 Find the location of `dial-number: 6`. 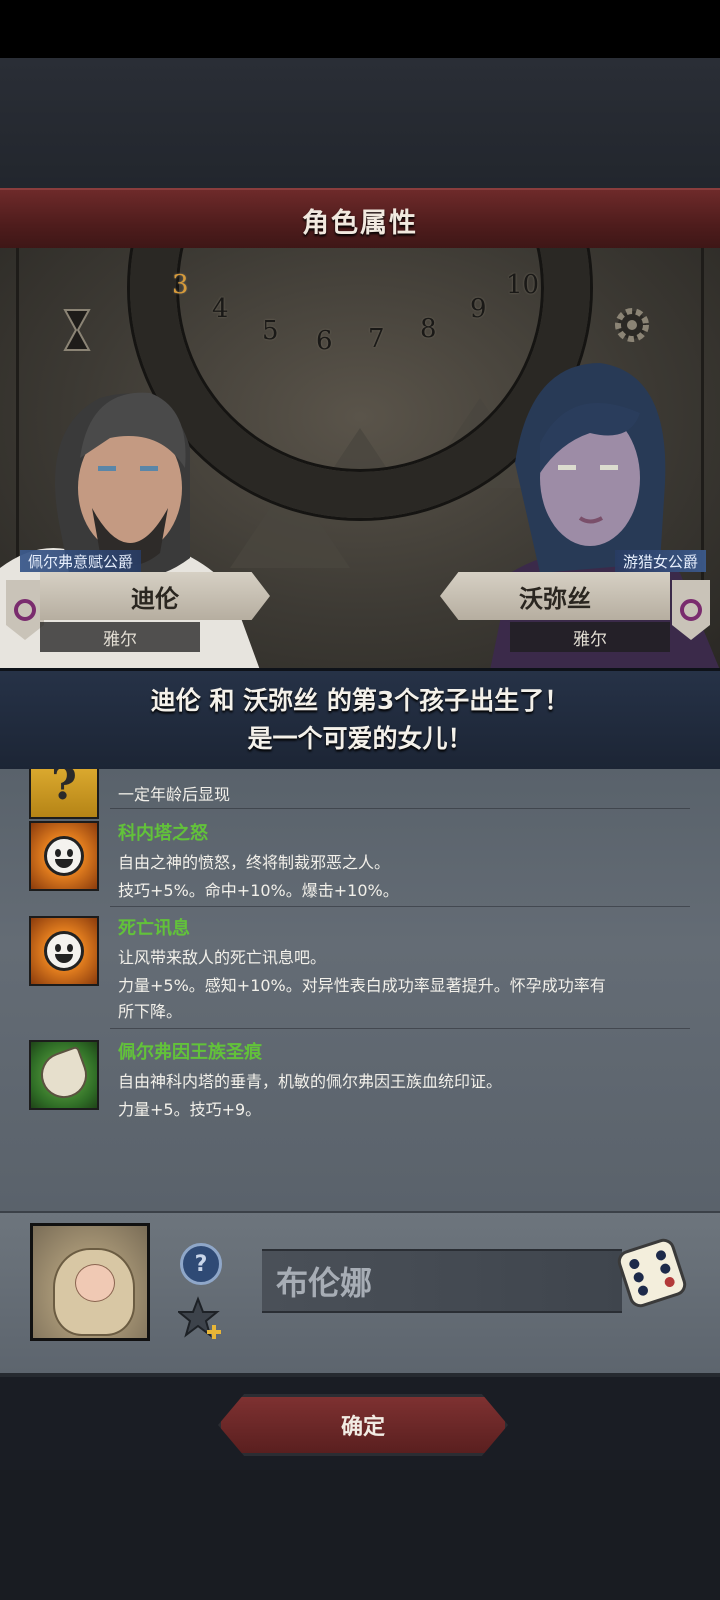

dial-number: 6 is located at coordinates (324, 341).